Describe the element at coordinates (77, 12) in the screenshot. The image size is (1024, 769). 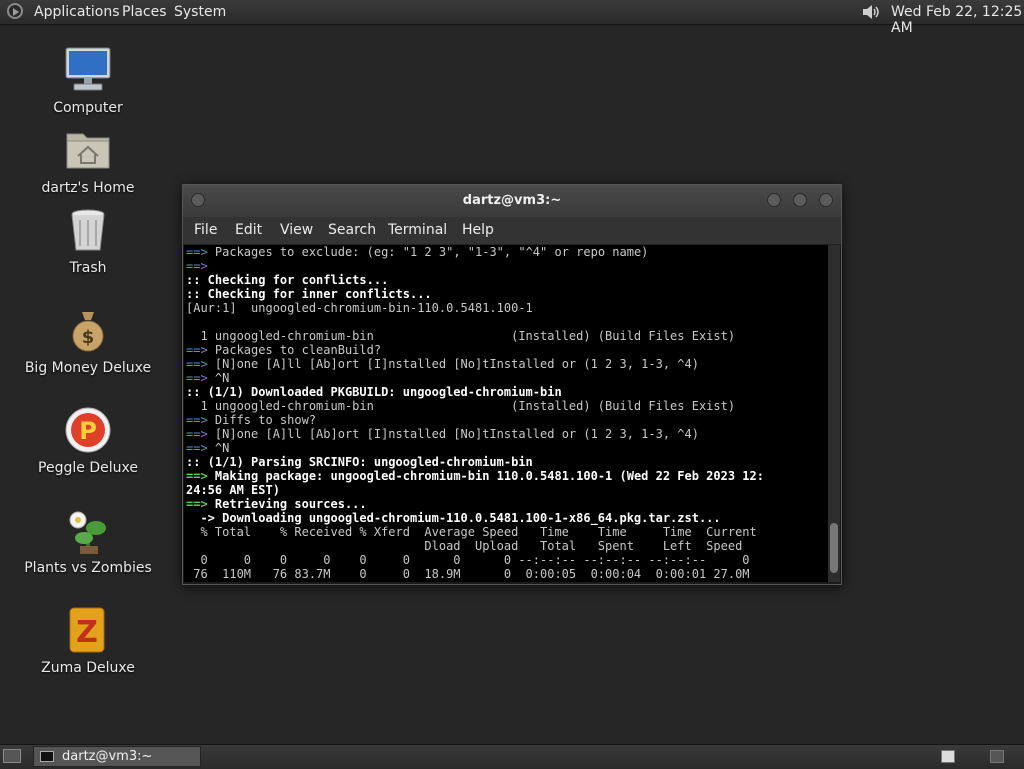
I see `applications-menu: Applications` at that location.